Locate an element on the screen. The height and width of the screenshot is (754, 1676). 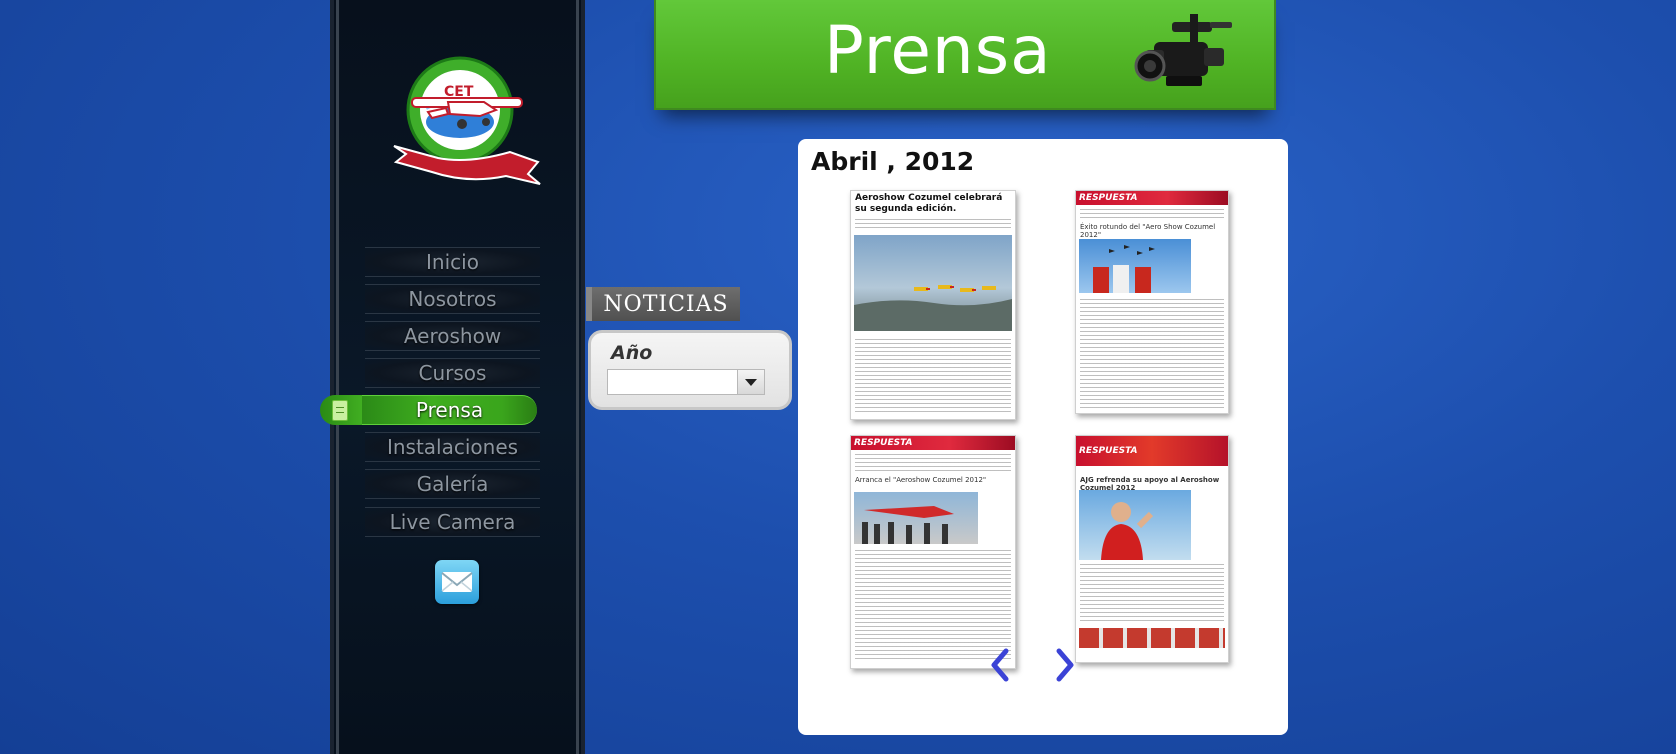
nav-item-live-camera: Live Camera is located at coordinates (452, 522).